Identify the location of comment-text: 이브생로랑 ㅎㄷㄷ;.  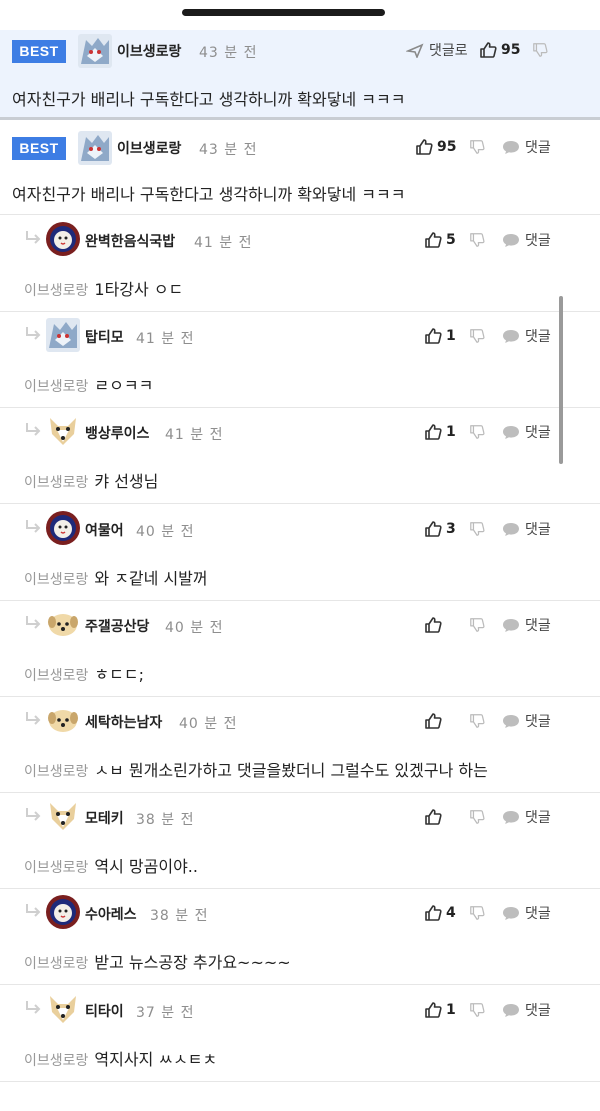
(84, 673).